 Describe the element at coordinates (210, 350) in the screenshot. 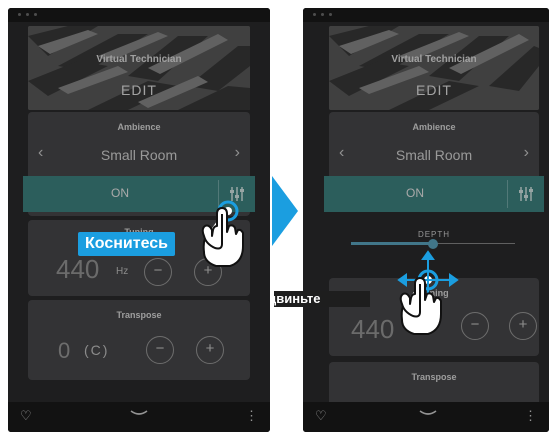

I see `transpose-plus-button: +` at that location.